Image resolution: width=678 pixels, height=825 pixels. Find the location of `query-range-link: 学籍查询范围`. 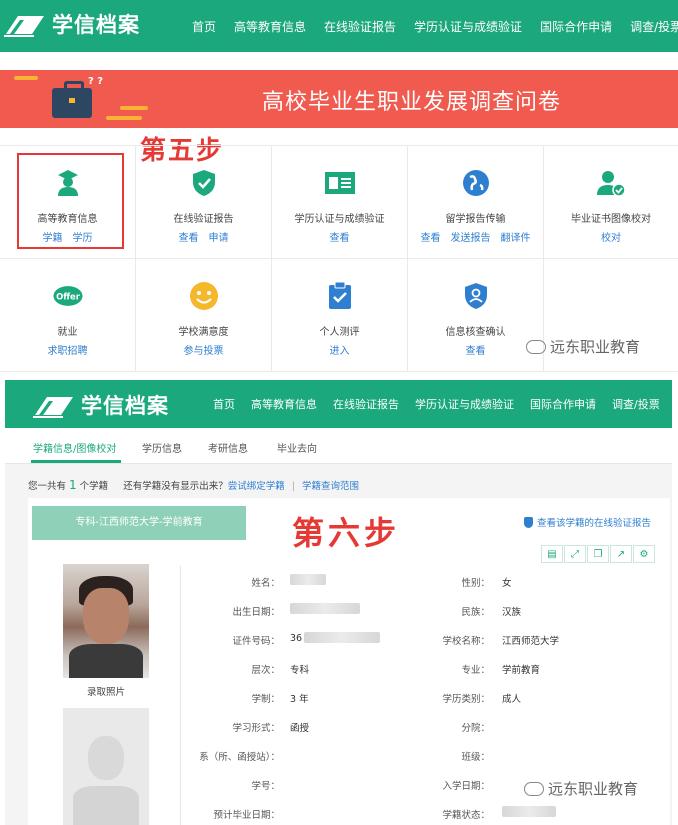

query-range-link: 学籍查询范围 is located at coordinates (330, 486).